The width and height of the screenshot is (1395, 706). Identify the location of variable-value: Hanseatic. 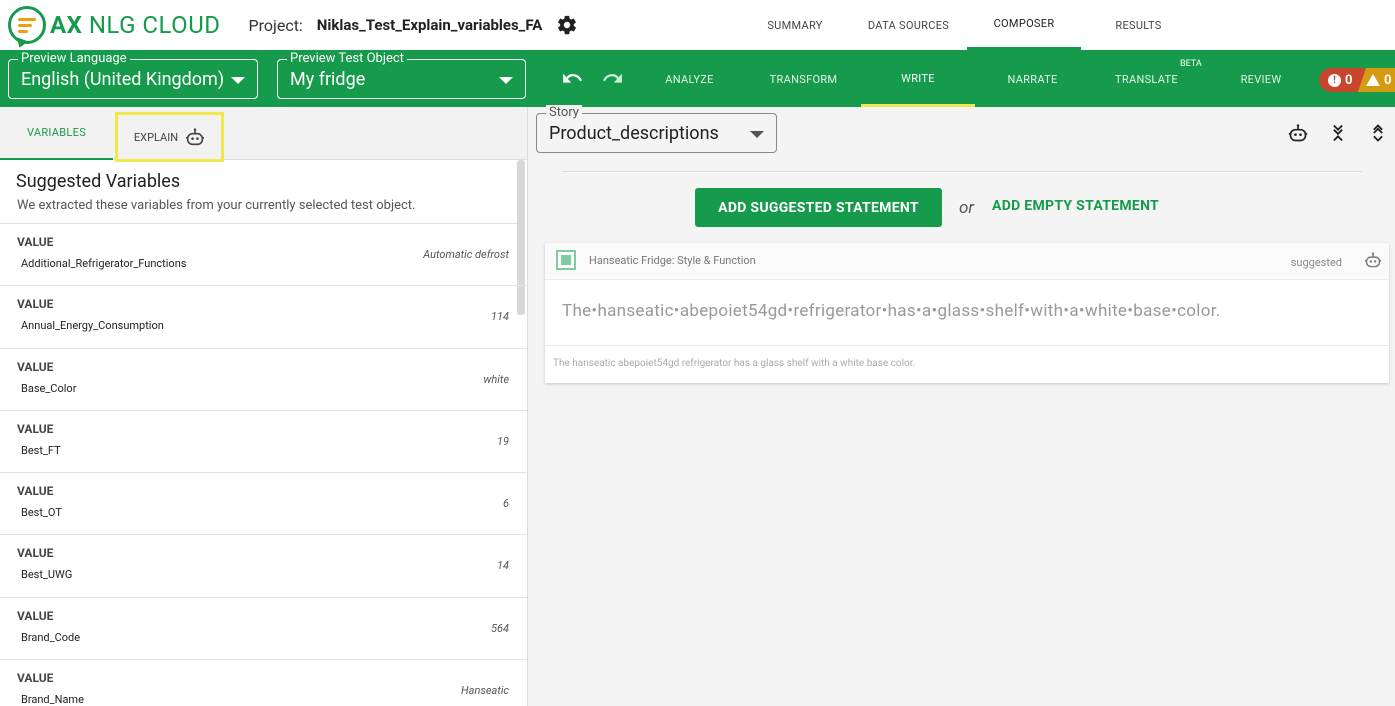
(485, 691).